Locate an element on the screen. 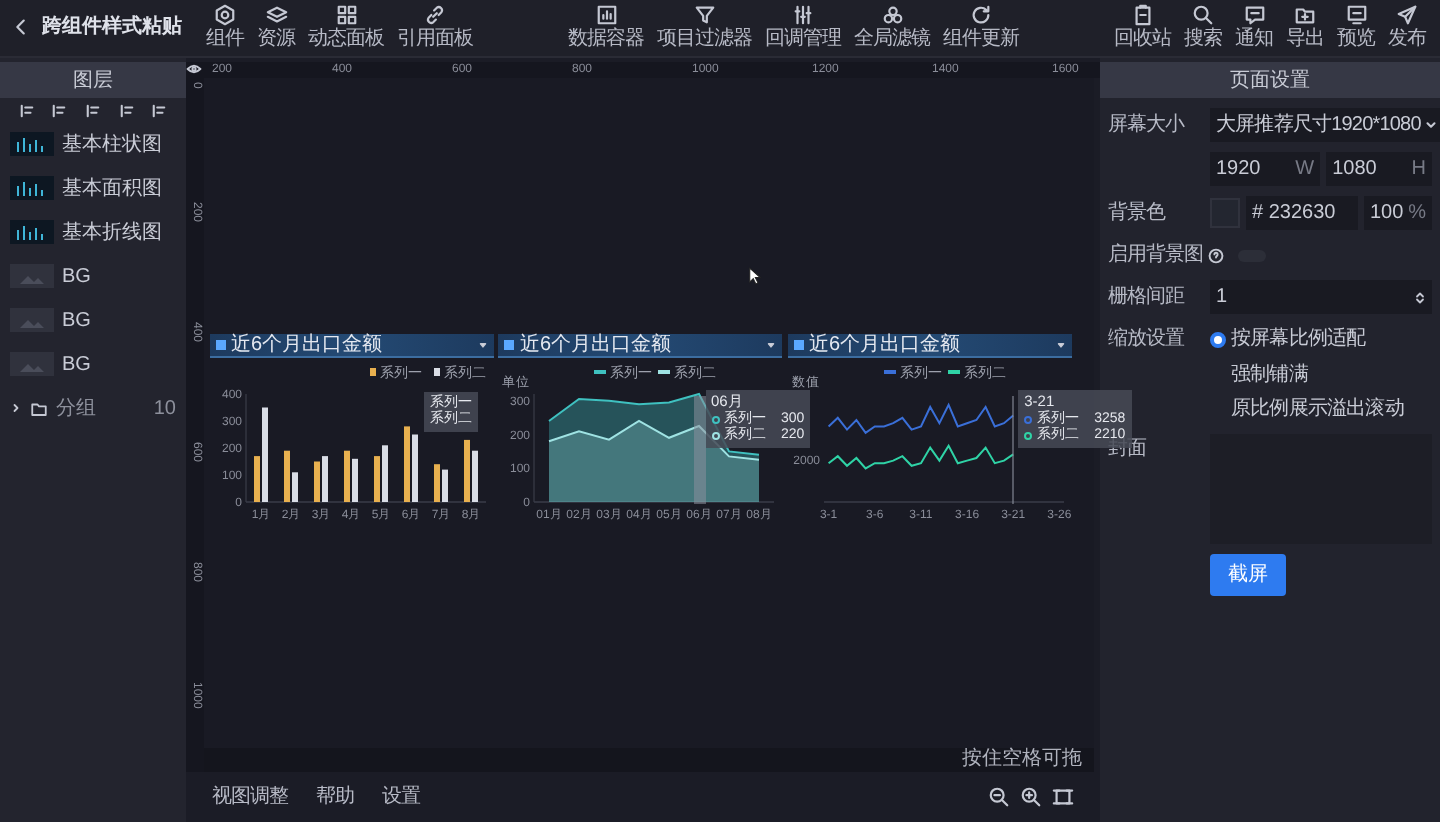  layer-item: 基本折线图 is located at coordinates (93, 232).